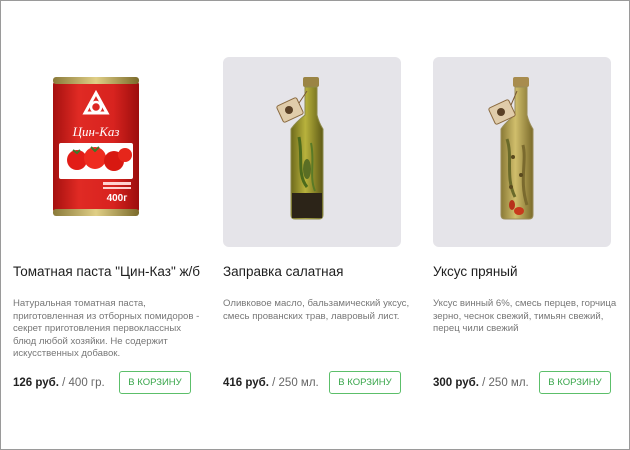 The width and height of the screenshot is (630, 450). I want to click on product-title: Уксус пряный, so click(531, 271).